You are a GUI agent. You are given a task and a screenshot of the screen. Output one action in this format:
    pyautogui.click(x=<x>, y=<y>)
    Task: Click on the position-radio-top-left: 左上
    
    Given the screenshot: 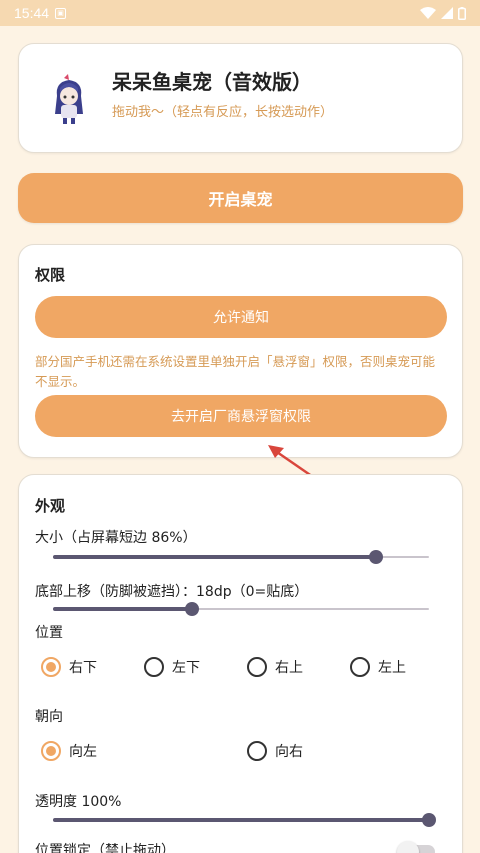 What is the action you would take?
    pyautogui.click(x=378, y=667)
    